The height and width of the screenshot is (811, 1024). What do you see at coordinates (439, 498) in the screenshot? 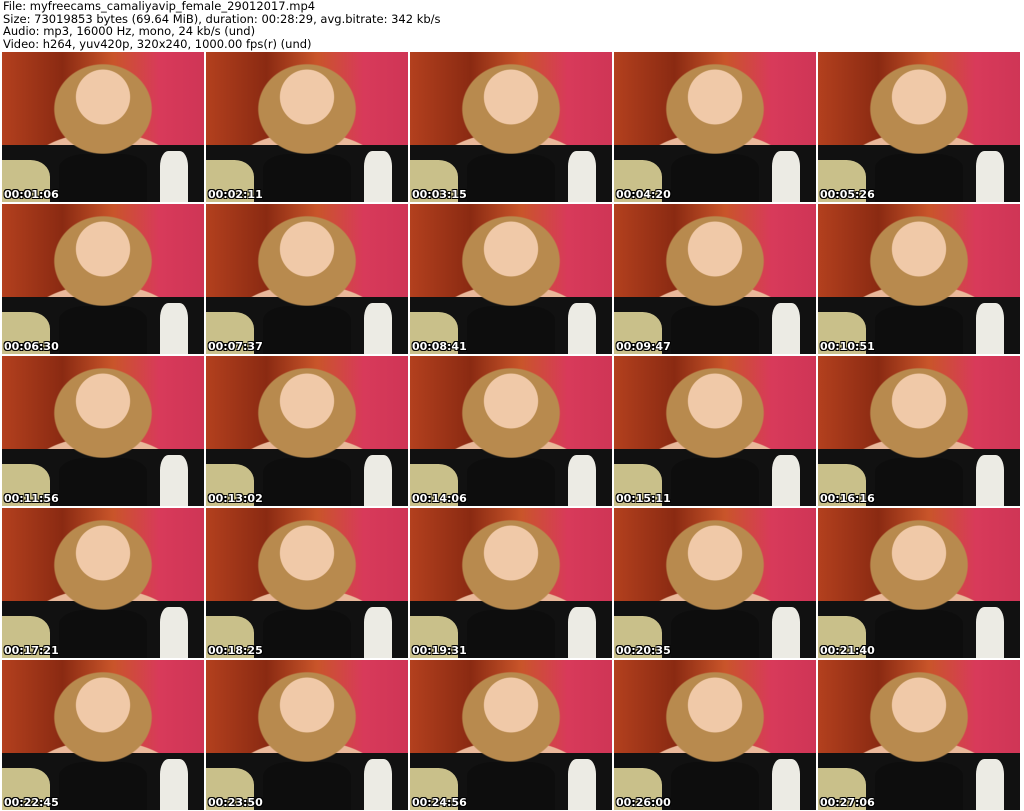
I see `thumbnail-timestamp: 00:14:06` at bounding box center [439, 498].